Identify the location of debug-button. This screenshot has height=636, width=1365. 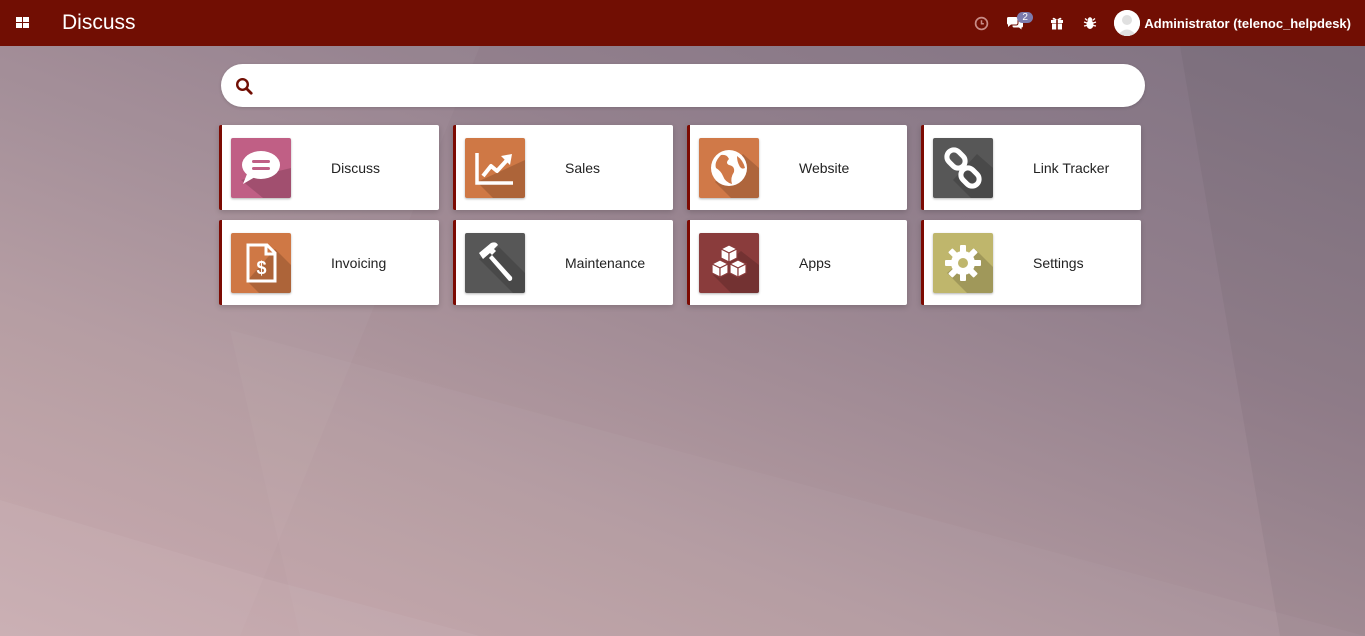
(1090, 23).